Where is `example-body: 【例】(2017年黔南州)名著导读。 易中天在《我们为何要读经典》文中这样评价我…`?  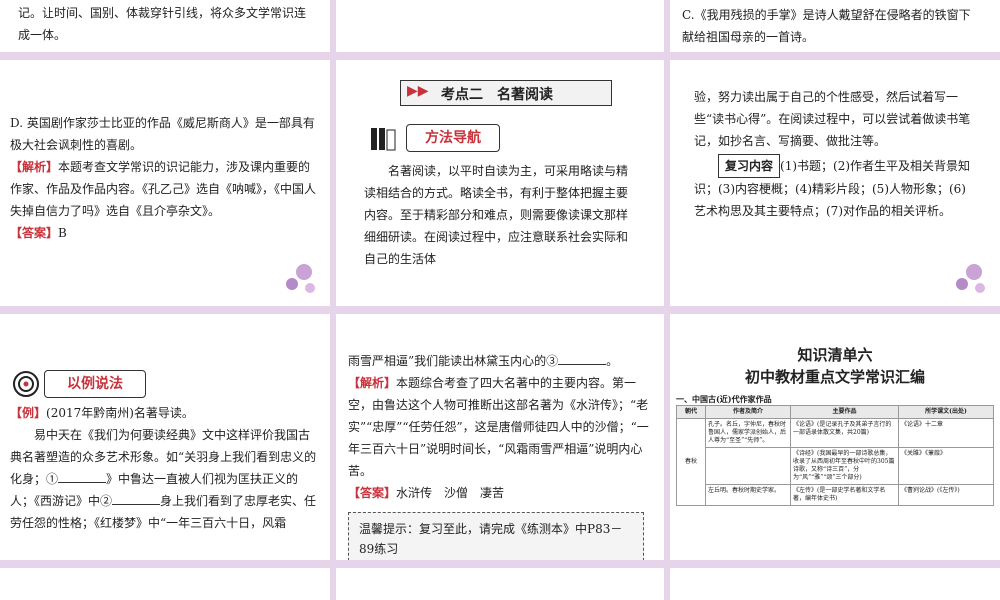
example-body: 【例】(2017年黔南州)名著导读。 易中天在《我们为何要读经典》文中这样评价我… is located at coordinates (165, 468).